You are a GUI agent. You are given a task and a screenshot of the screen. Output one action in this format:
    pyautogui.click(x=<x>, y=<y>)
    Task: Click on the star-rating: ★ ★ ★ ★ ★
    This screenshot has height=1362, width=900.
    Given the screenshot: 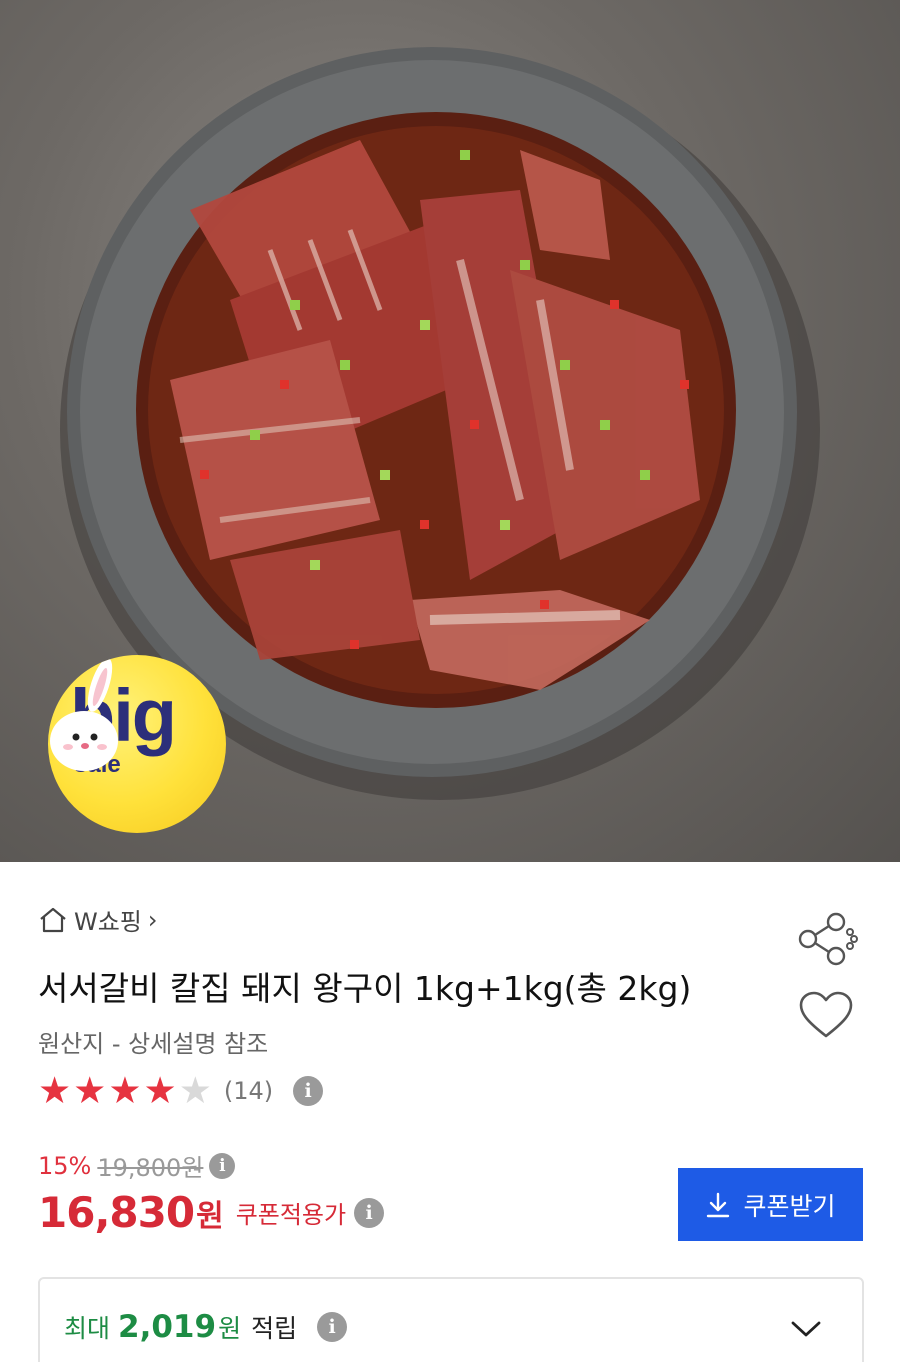 What is the action you would take?
    pyautogui.click(x=125, y=1091)
    